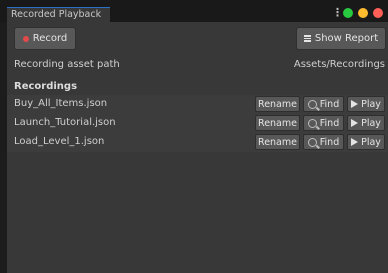  What do you see at coordinates (25, 38) in the screenshot?
I see `record-dot-icon` at bounding box center [25, 38].